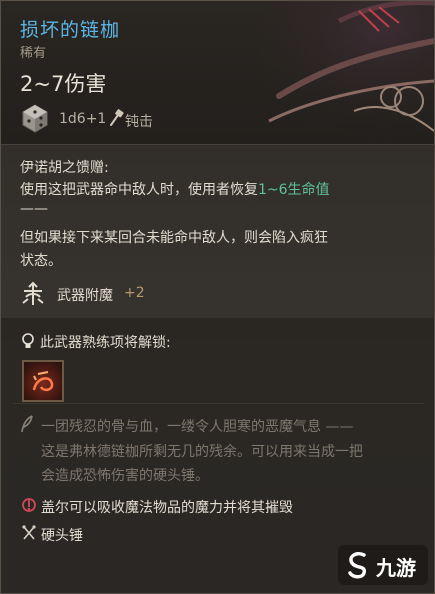 Image resolution: width=435 pixels, height=594 pixels. I want to click on bludgeon-icon, so click(116, 118).